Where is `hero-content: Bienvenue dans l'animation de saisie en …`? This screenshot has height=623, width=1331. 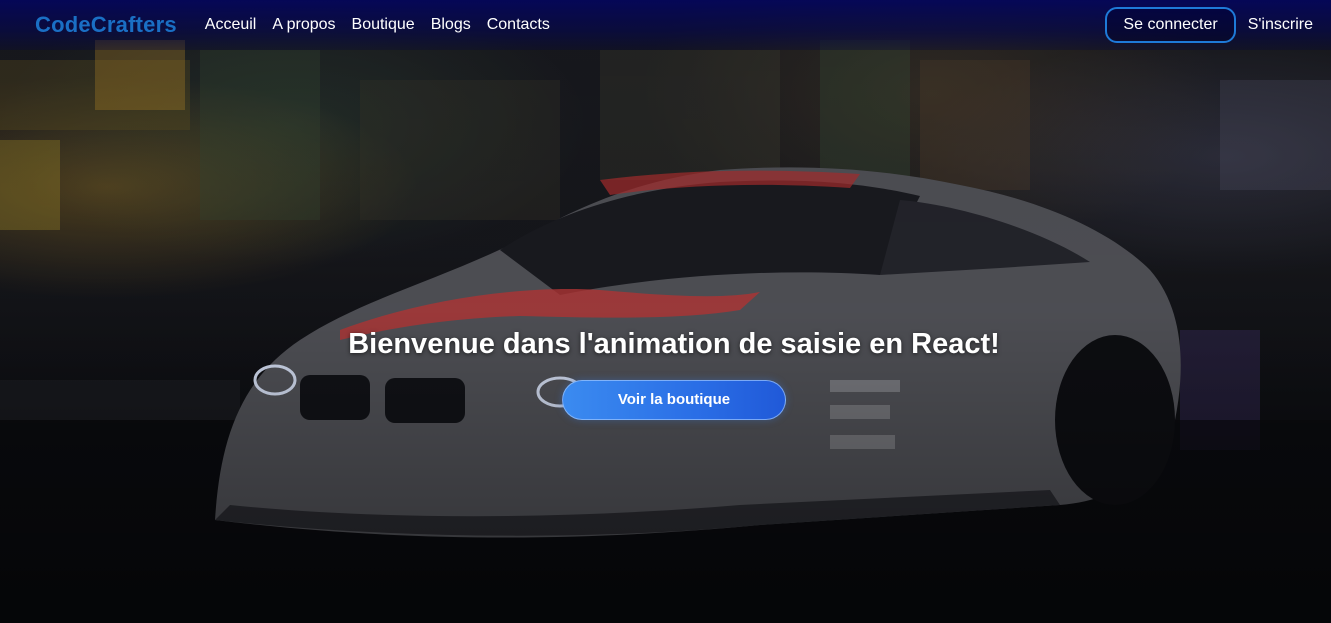
hero-content: Bienvenue dans l'animation de saisie en … is located at coordinates (665, 374).